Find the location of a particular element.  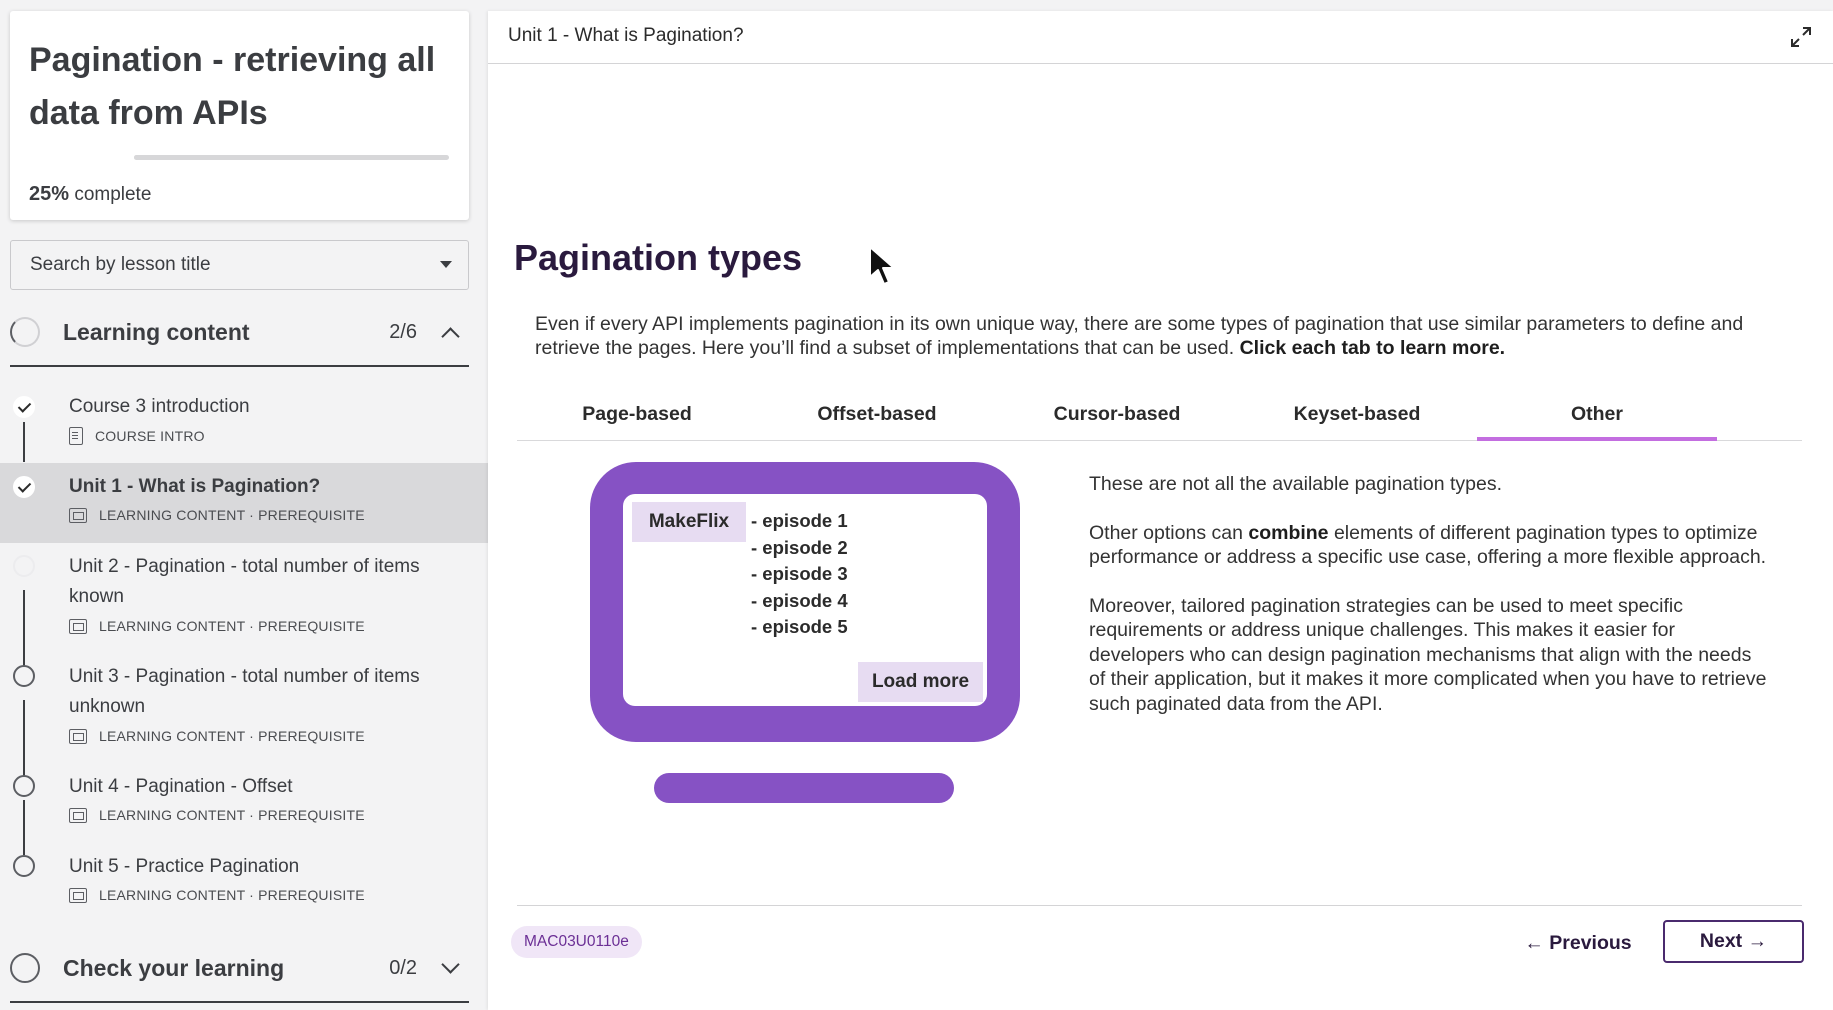

content-code-badge: MAC03U0110e is located at coordinates (576, 942).